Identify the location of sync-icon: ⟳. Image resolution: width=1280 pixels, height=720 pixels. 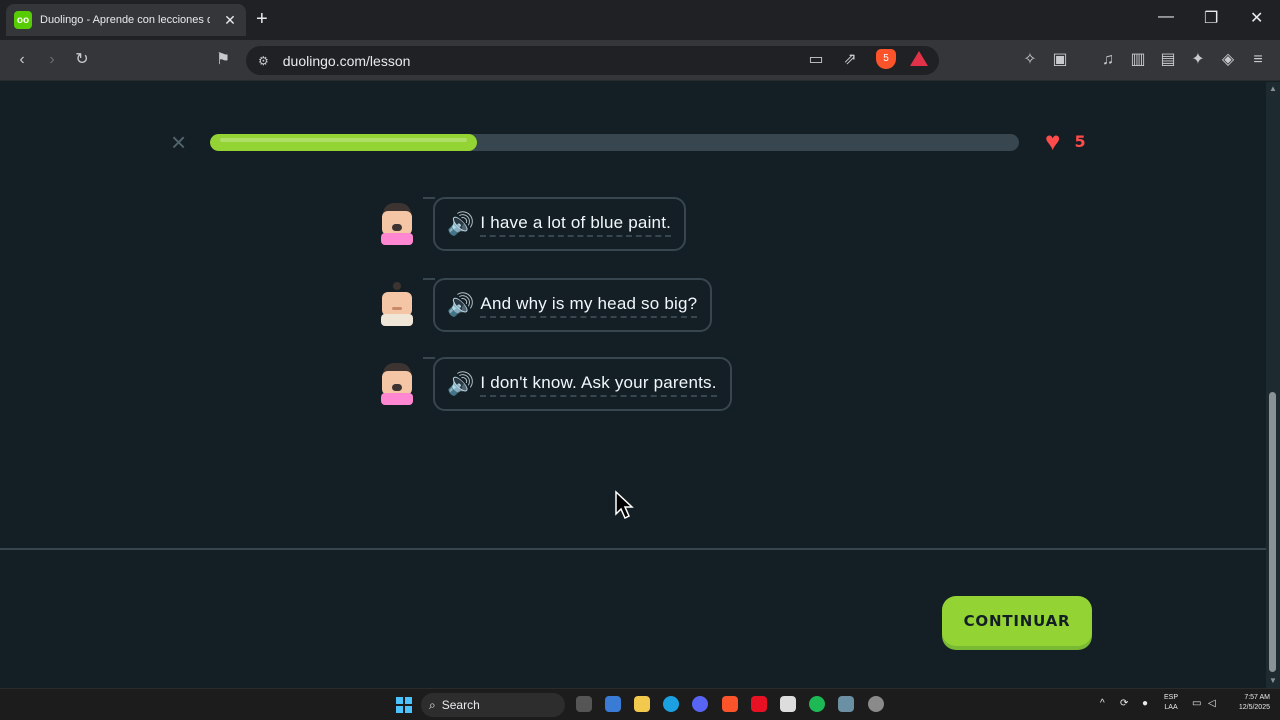
(1124, 703).